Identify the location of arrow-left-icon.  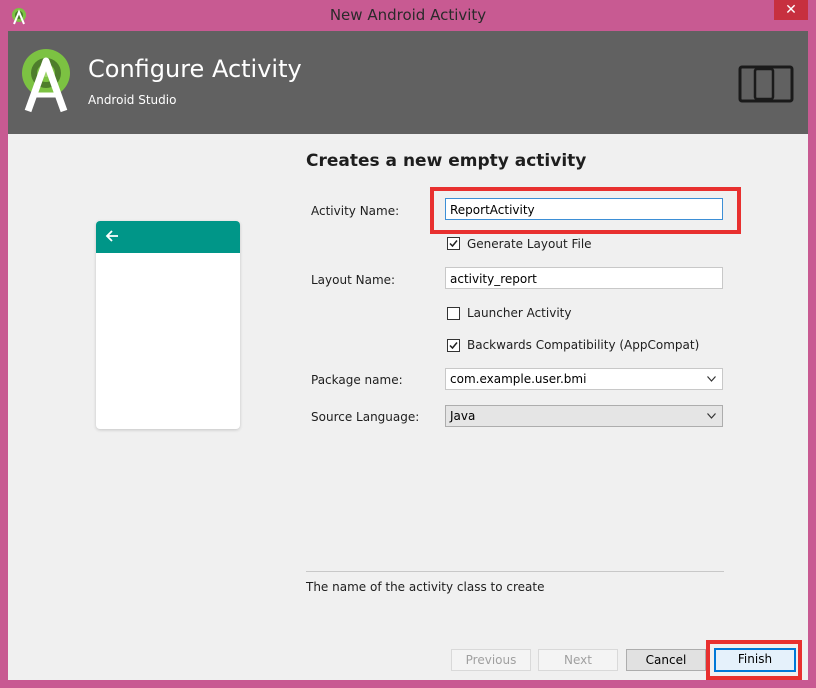
(111, 236).